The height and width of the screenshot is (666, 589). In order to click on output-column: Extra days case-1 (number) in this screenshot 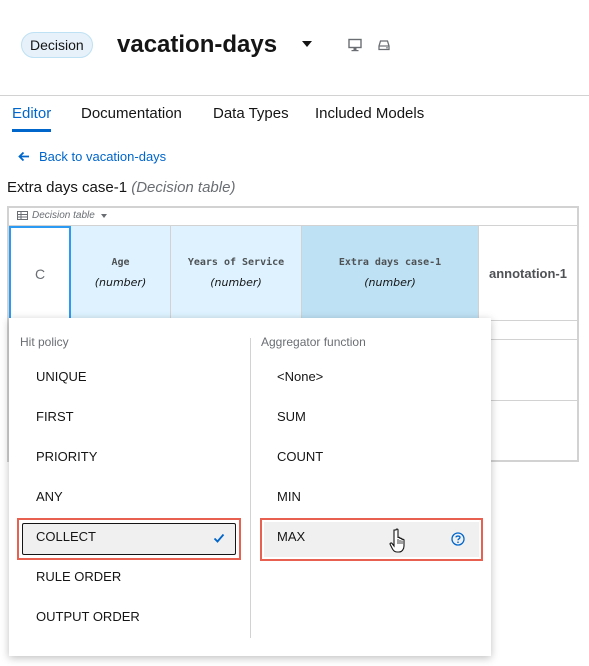, I will do `click(390, 273)`.